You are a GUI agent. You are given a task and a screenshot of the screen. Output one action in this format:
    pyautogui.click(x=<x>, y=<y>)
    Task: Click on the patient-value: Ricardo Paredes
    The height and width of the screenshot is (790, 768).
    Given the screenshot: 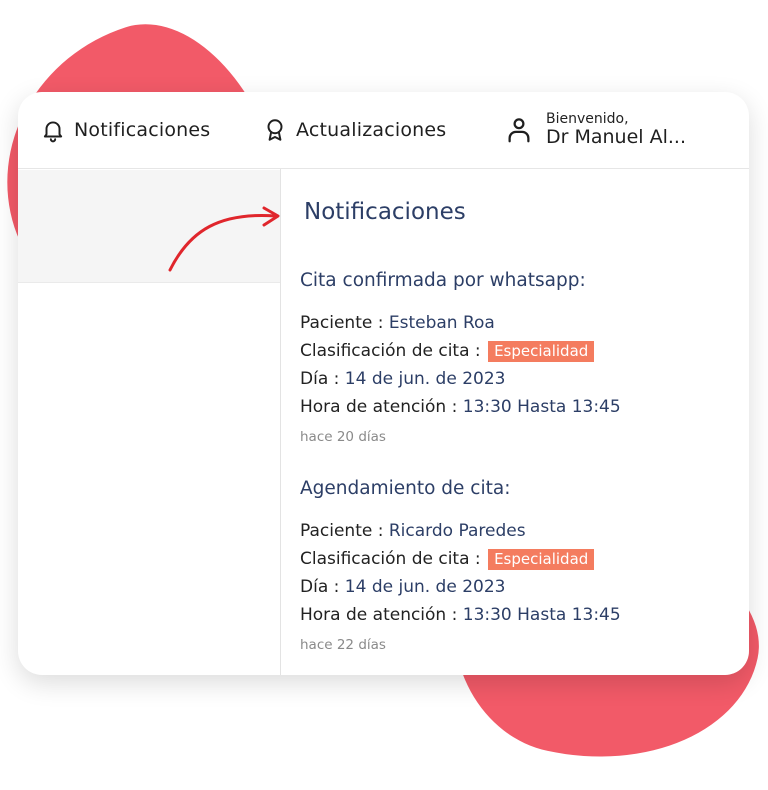 What is the action you would take?
    pyautogui.click(x=457, y=531)
    